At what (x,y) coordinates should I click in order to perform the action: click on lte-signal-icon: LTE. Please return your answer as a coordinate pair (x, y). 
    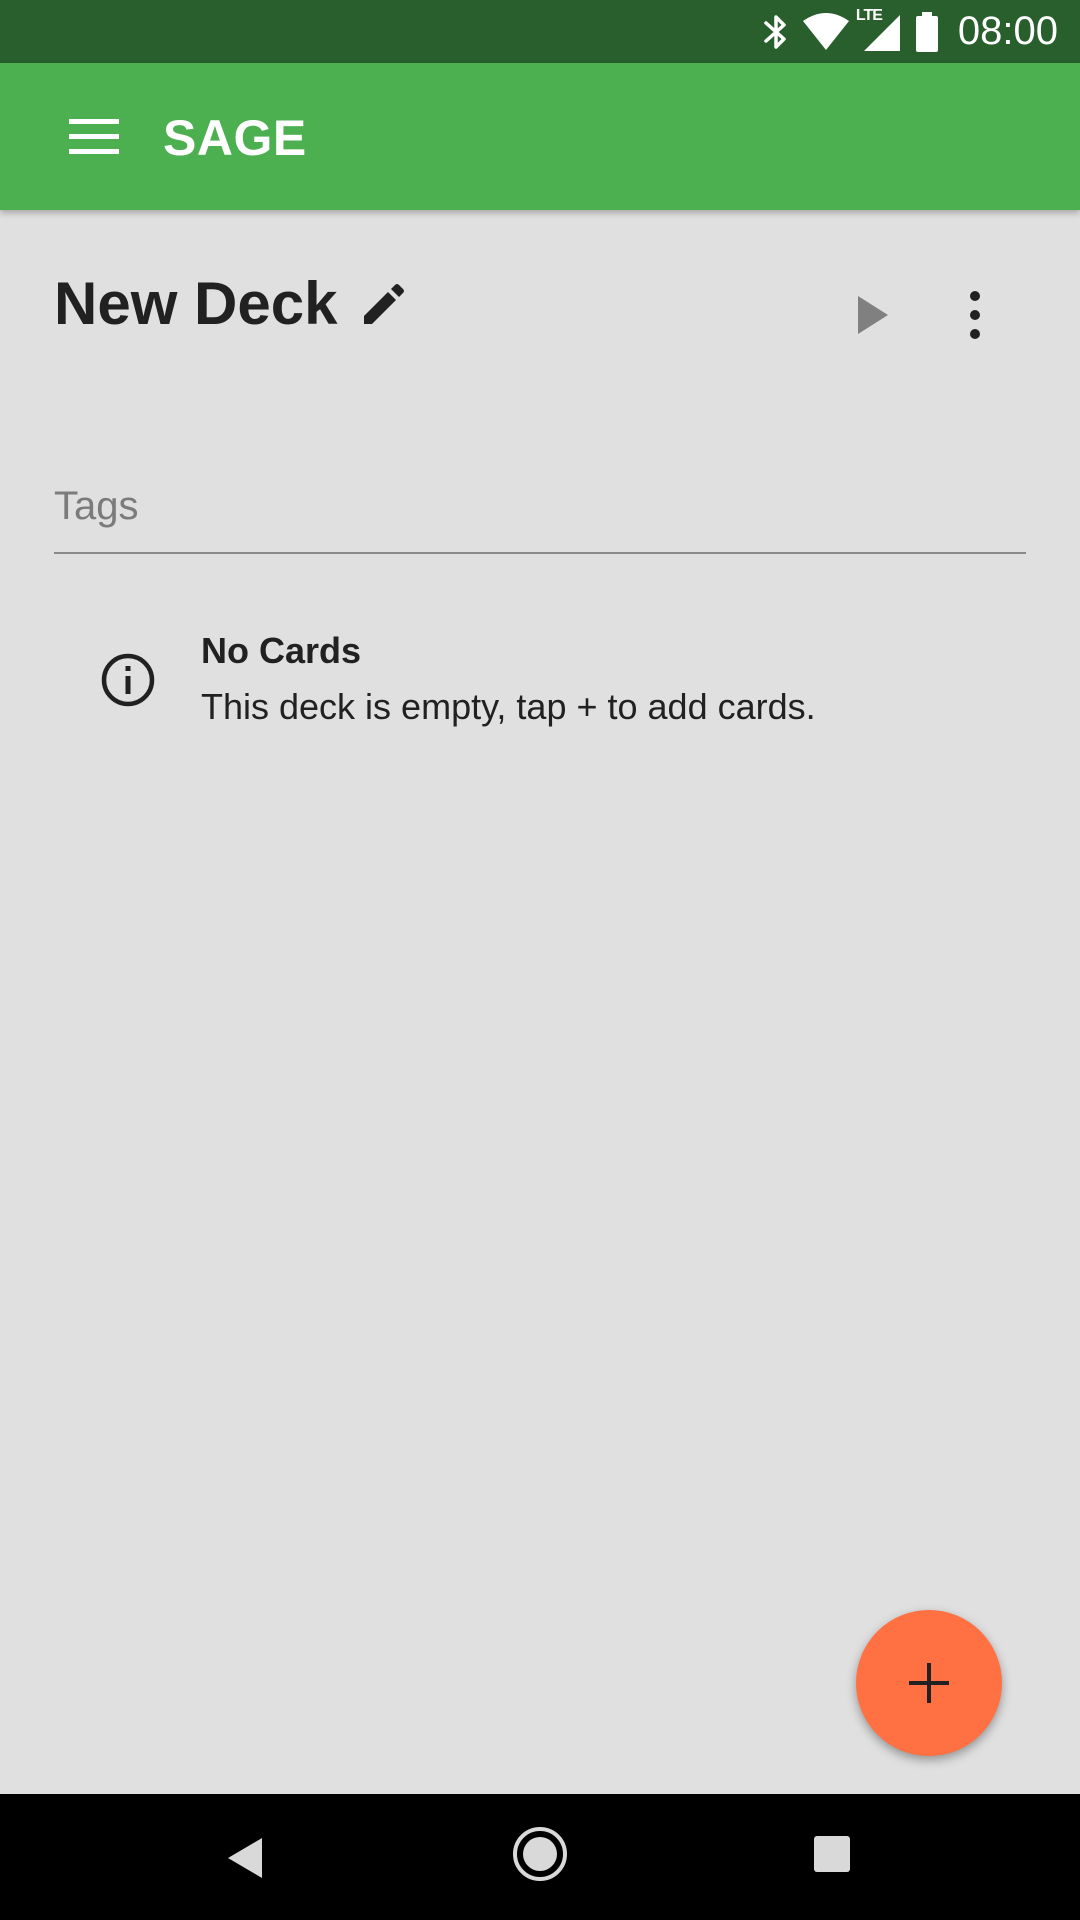
    Looking at the image, I should click on (879, 30).